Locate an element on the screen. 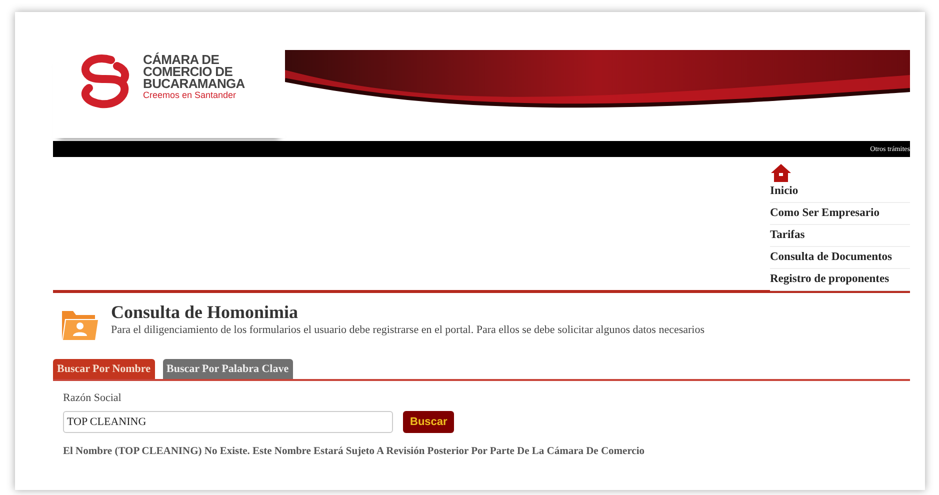  logo-text: BUCARAMANGA is located at coordinates (194, 84).